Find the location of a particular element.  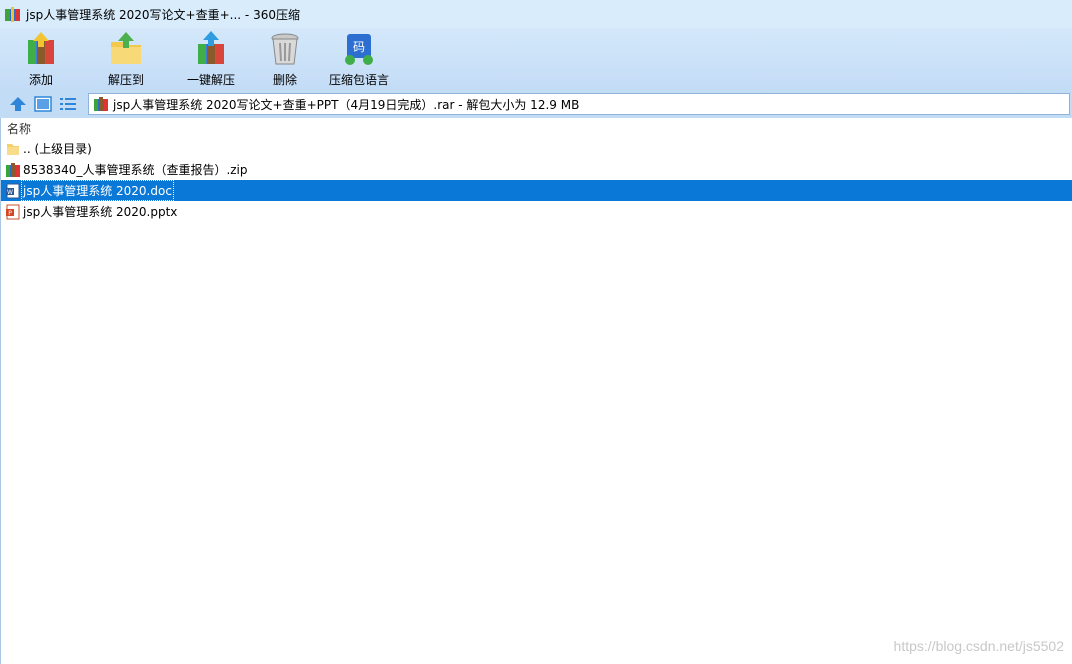

delete-button: 删除 is located at coordinates (285, 58).